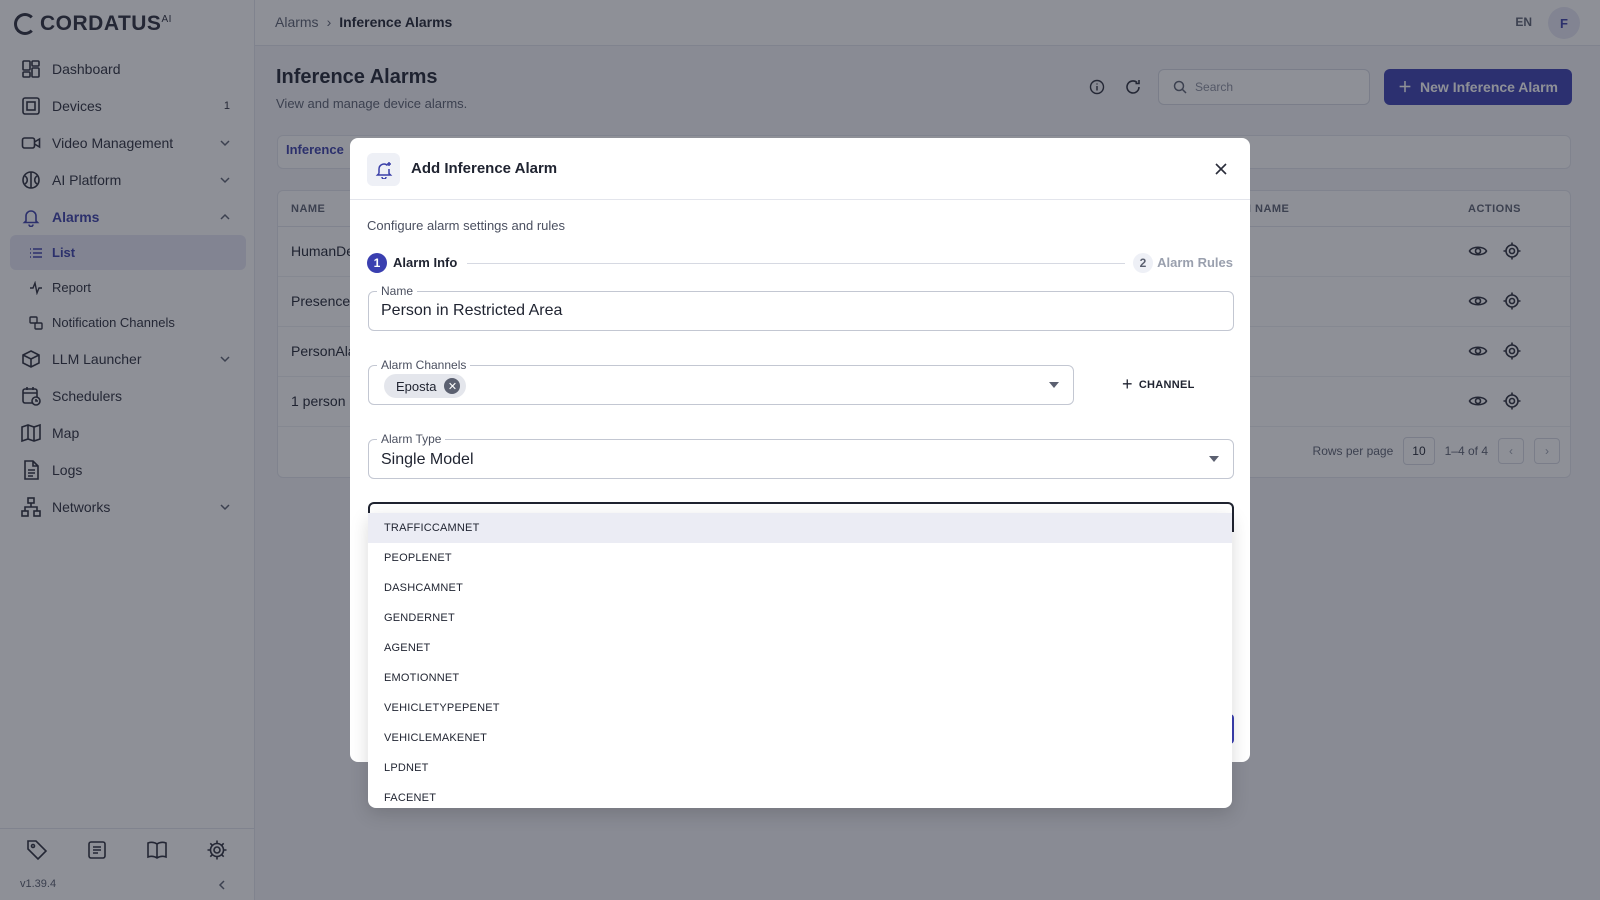 This screenshot has height=900, width=1600. I want to click on option-agenet: AGENET, so click(800, 648).